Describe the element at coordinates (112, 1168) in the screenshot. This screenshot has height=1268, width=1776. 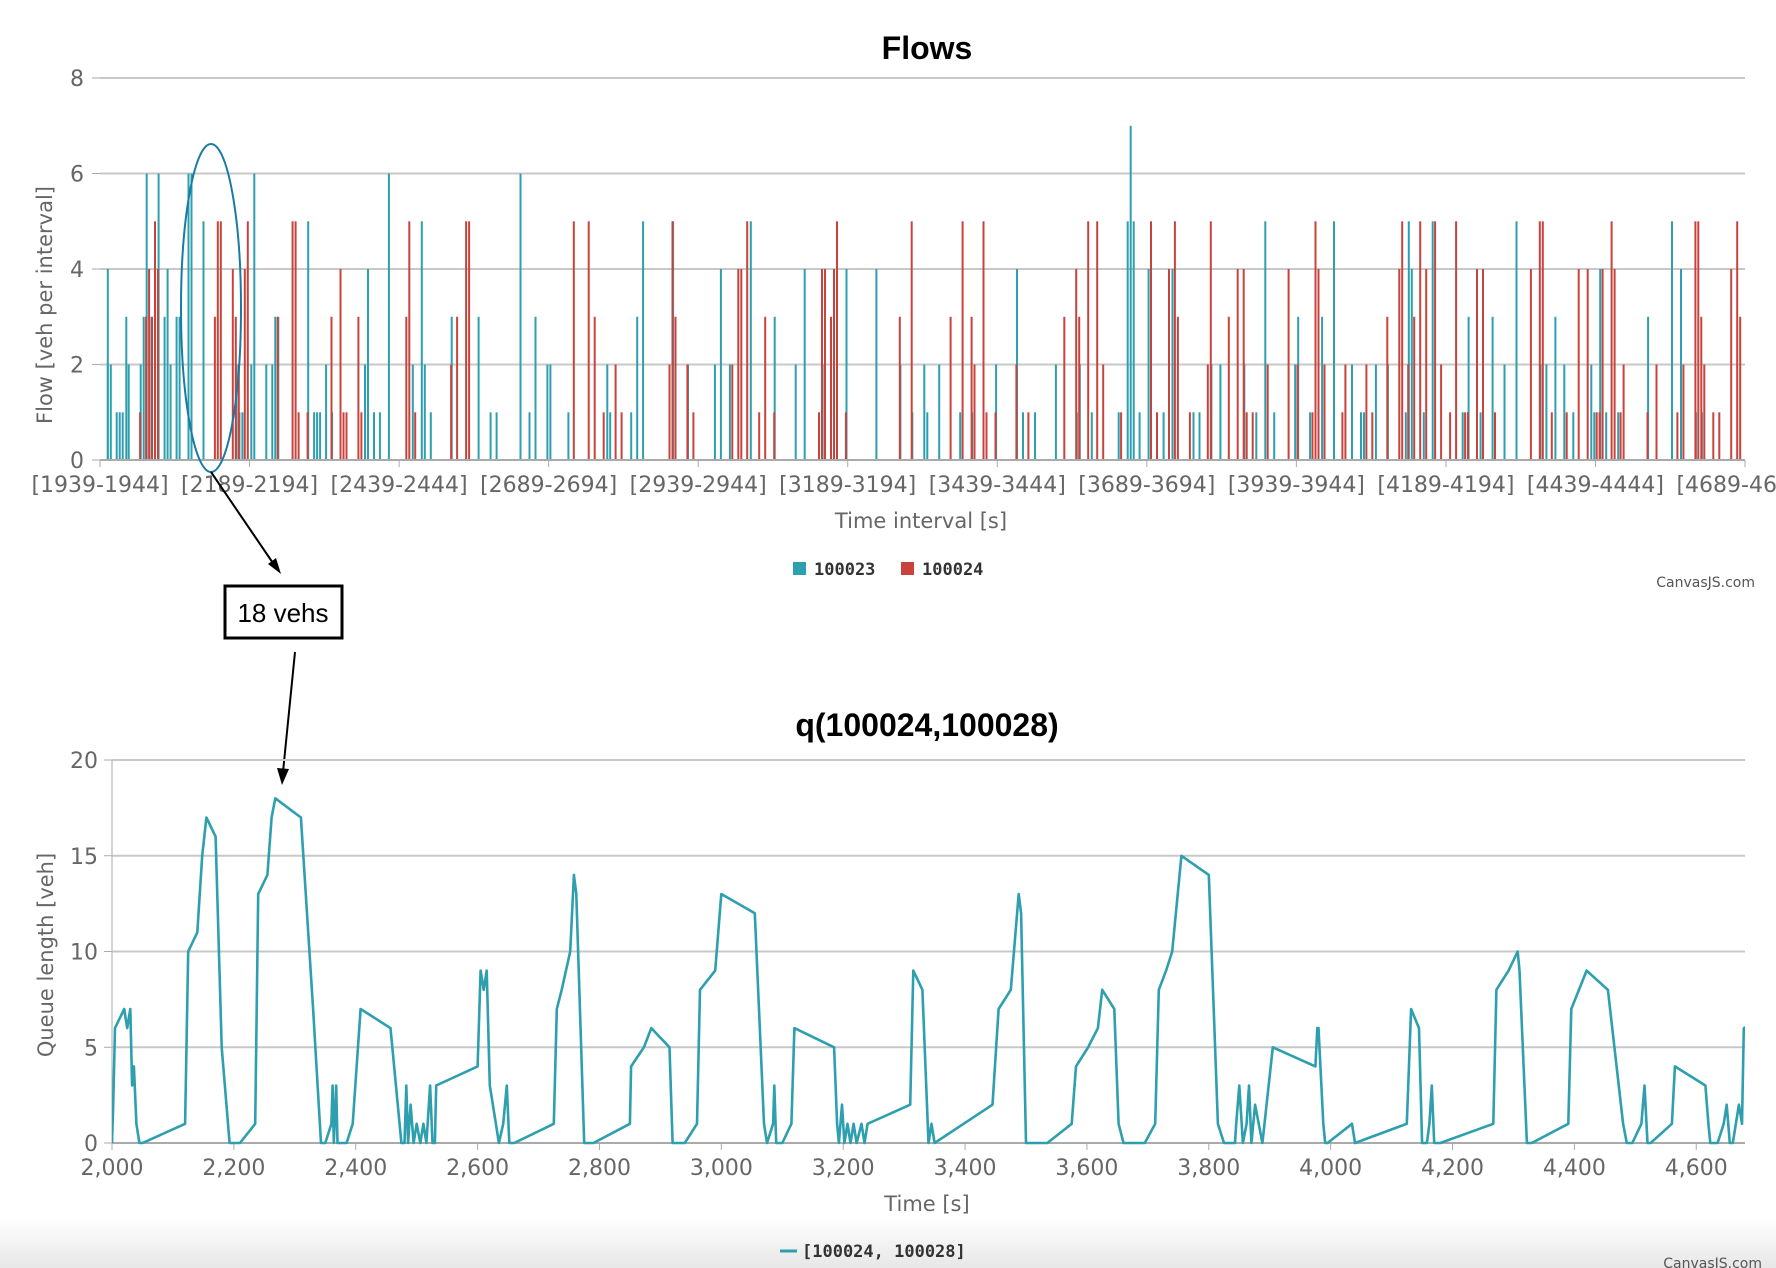
I see `queue-x-tick-label: 2,000` at that location.